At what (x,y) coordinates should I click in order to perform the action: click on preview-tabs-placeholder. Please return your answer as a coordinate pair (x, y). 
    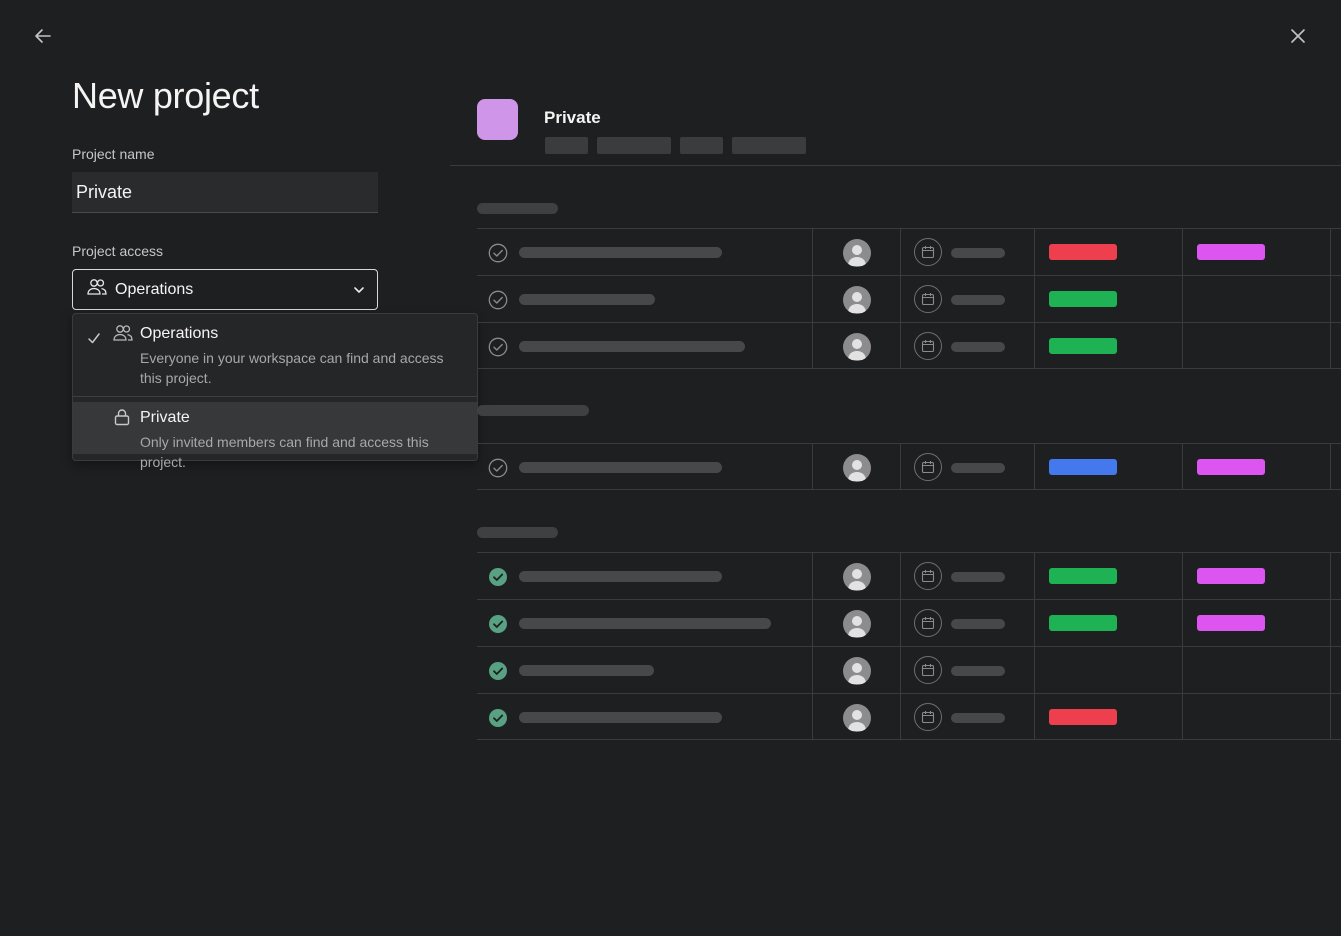
    Looking at the image, I should click on (675, 145).